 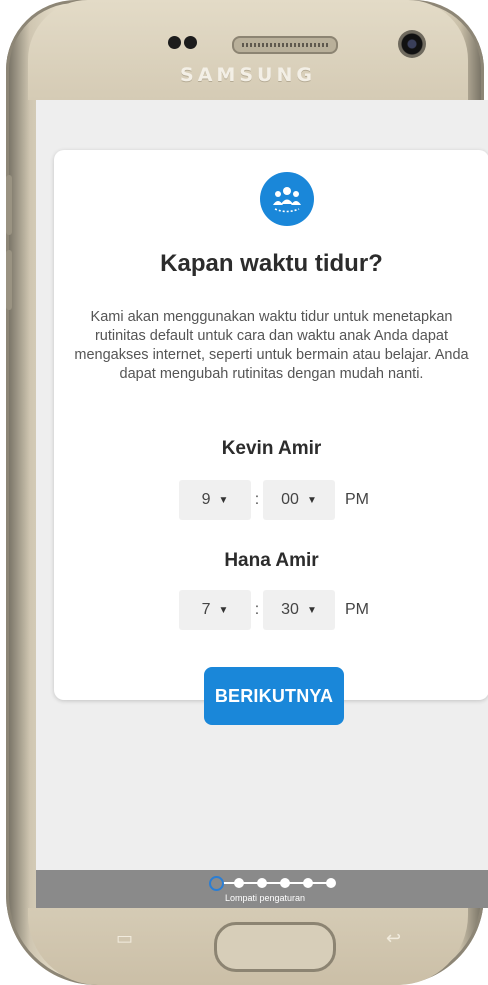 I want to click on earpiece-speaker, so click(x=285, y=45).